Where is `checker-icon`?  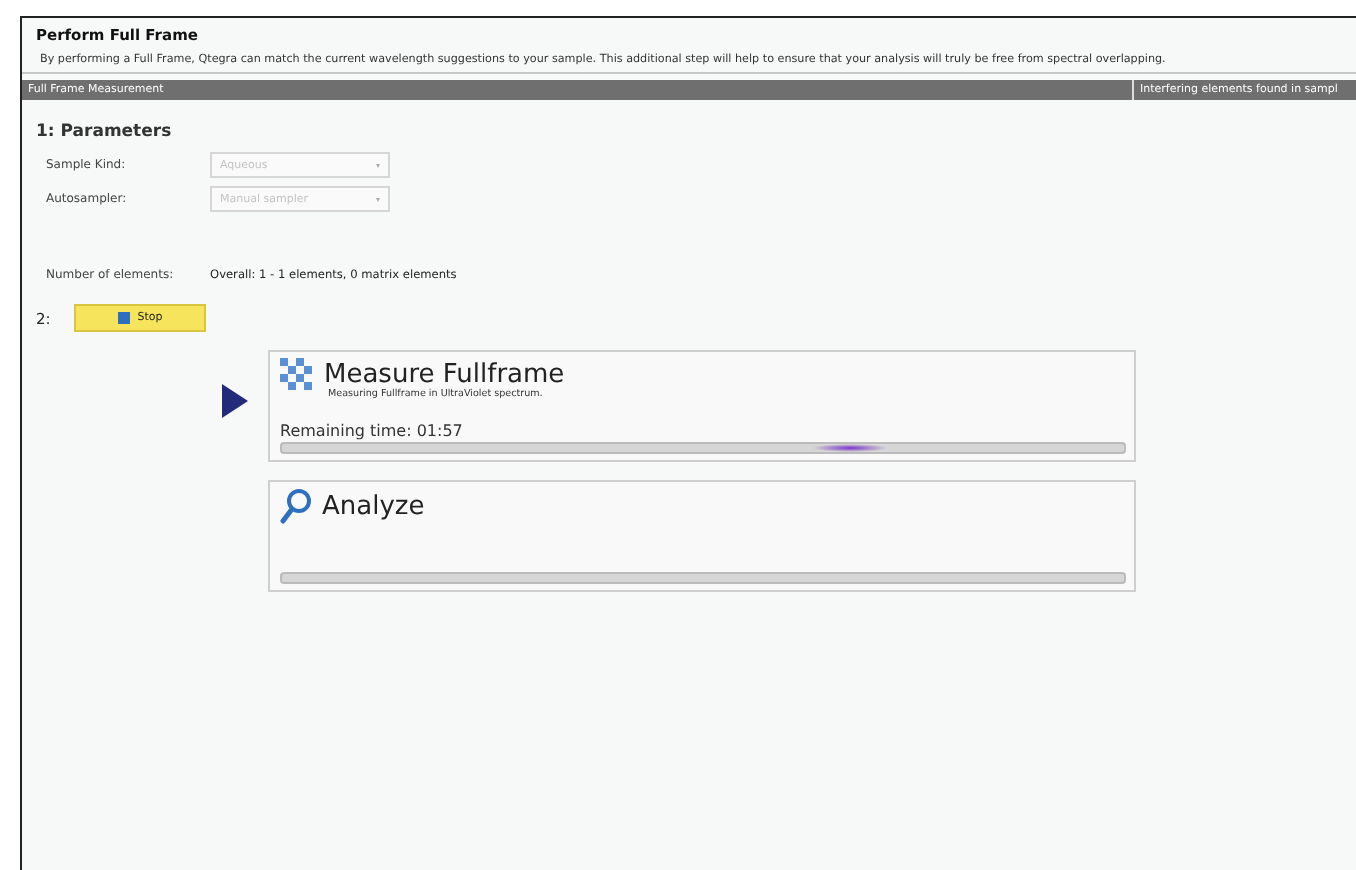 checker-icon is located at coordinates (297, 375).